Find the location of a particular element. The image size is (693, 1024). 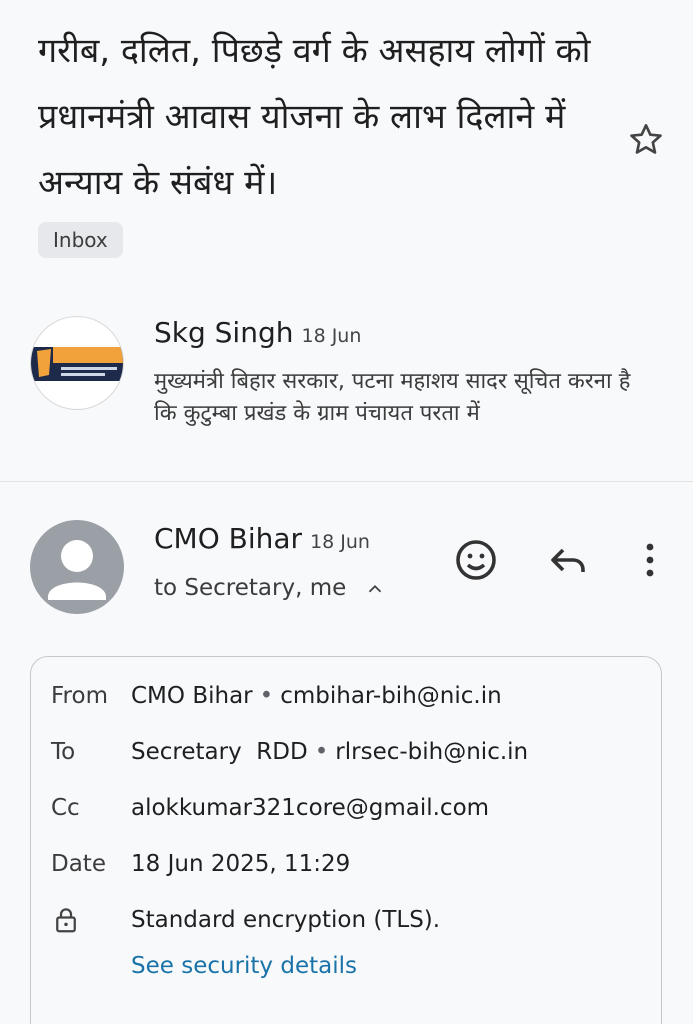

reply-icon is located at coordinates (569, 560).